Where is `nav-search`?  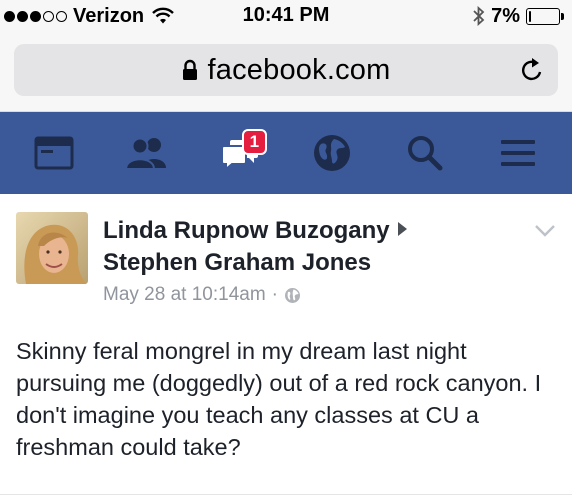
nav-search is located at coordinates (425, 153).